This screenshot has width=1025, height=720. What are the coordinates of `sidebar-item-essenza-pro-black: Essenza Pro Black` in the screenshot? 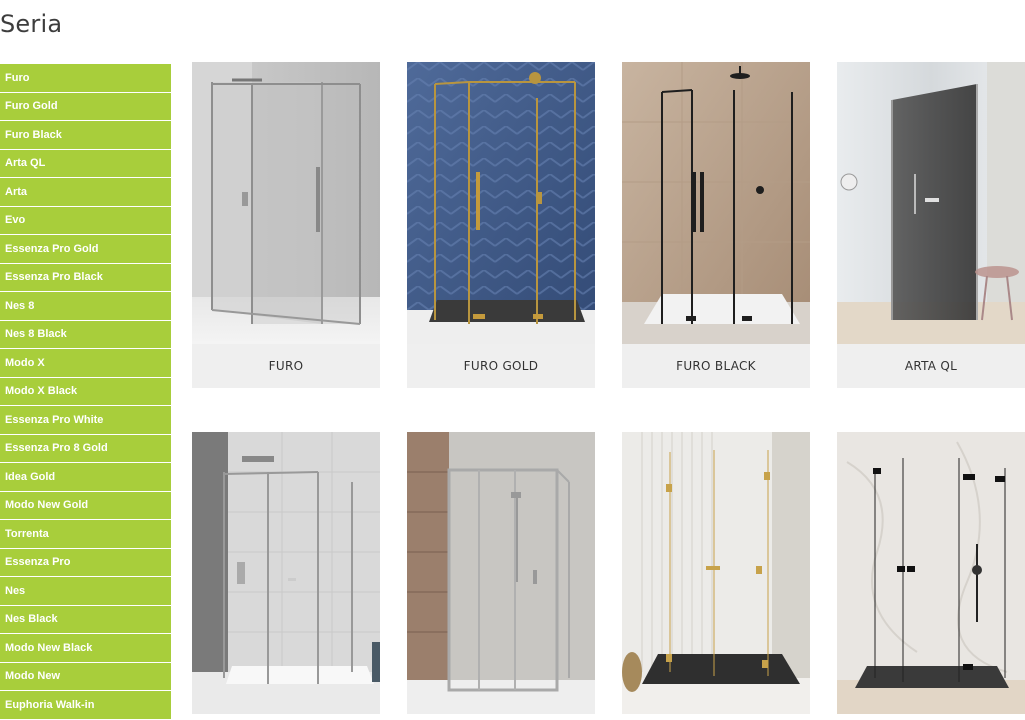 It's located at (85, 277).